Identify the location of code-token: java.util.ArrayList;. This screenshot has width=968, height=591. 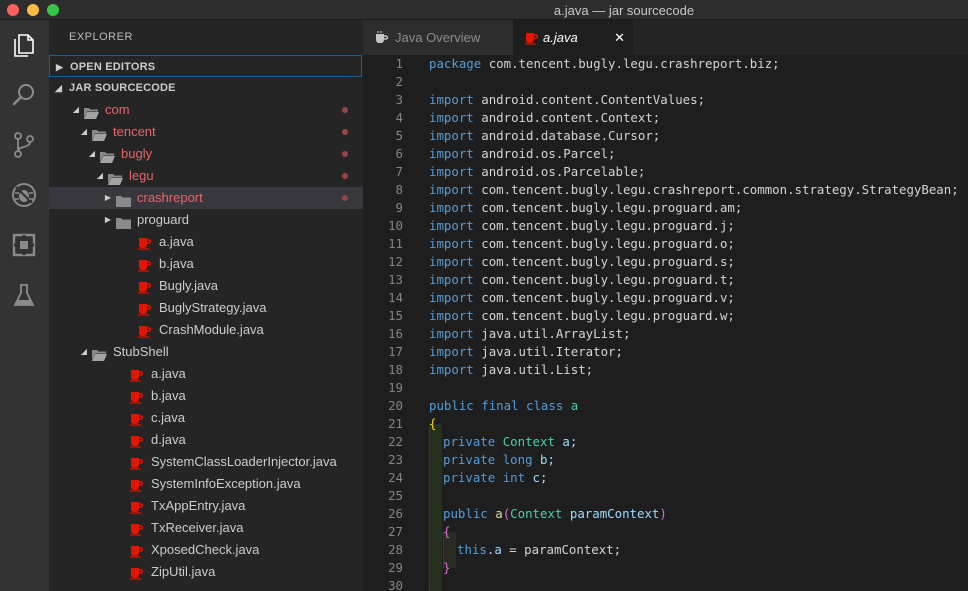
(556, 333).